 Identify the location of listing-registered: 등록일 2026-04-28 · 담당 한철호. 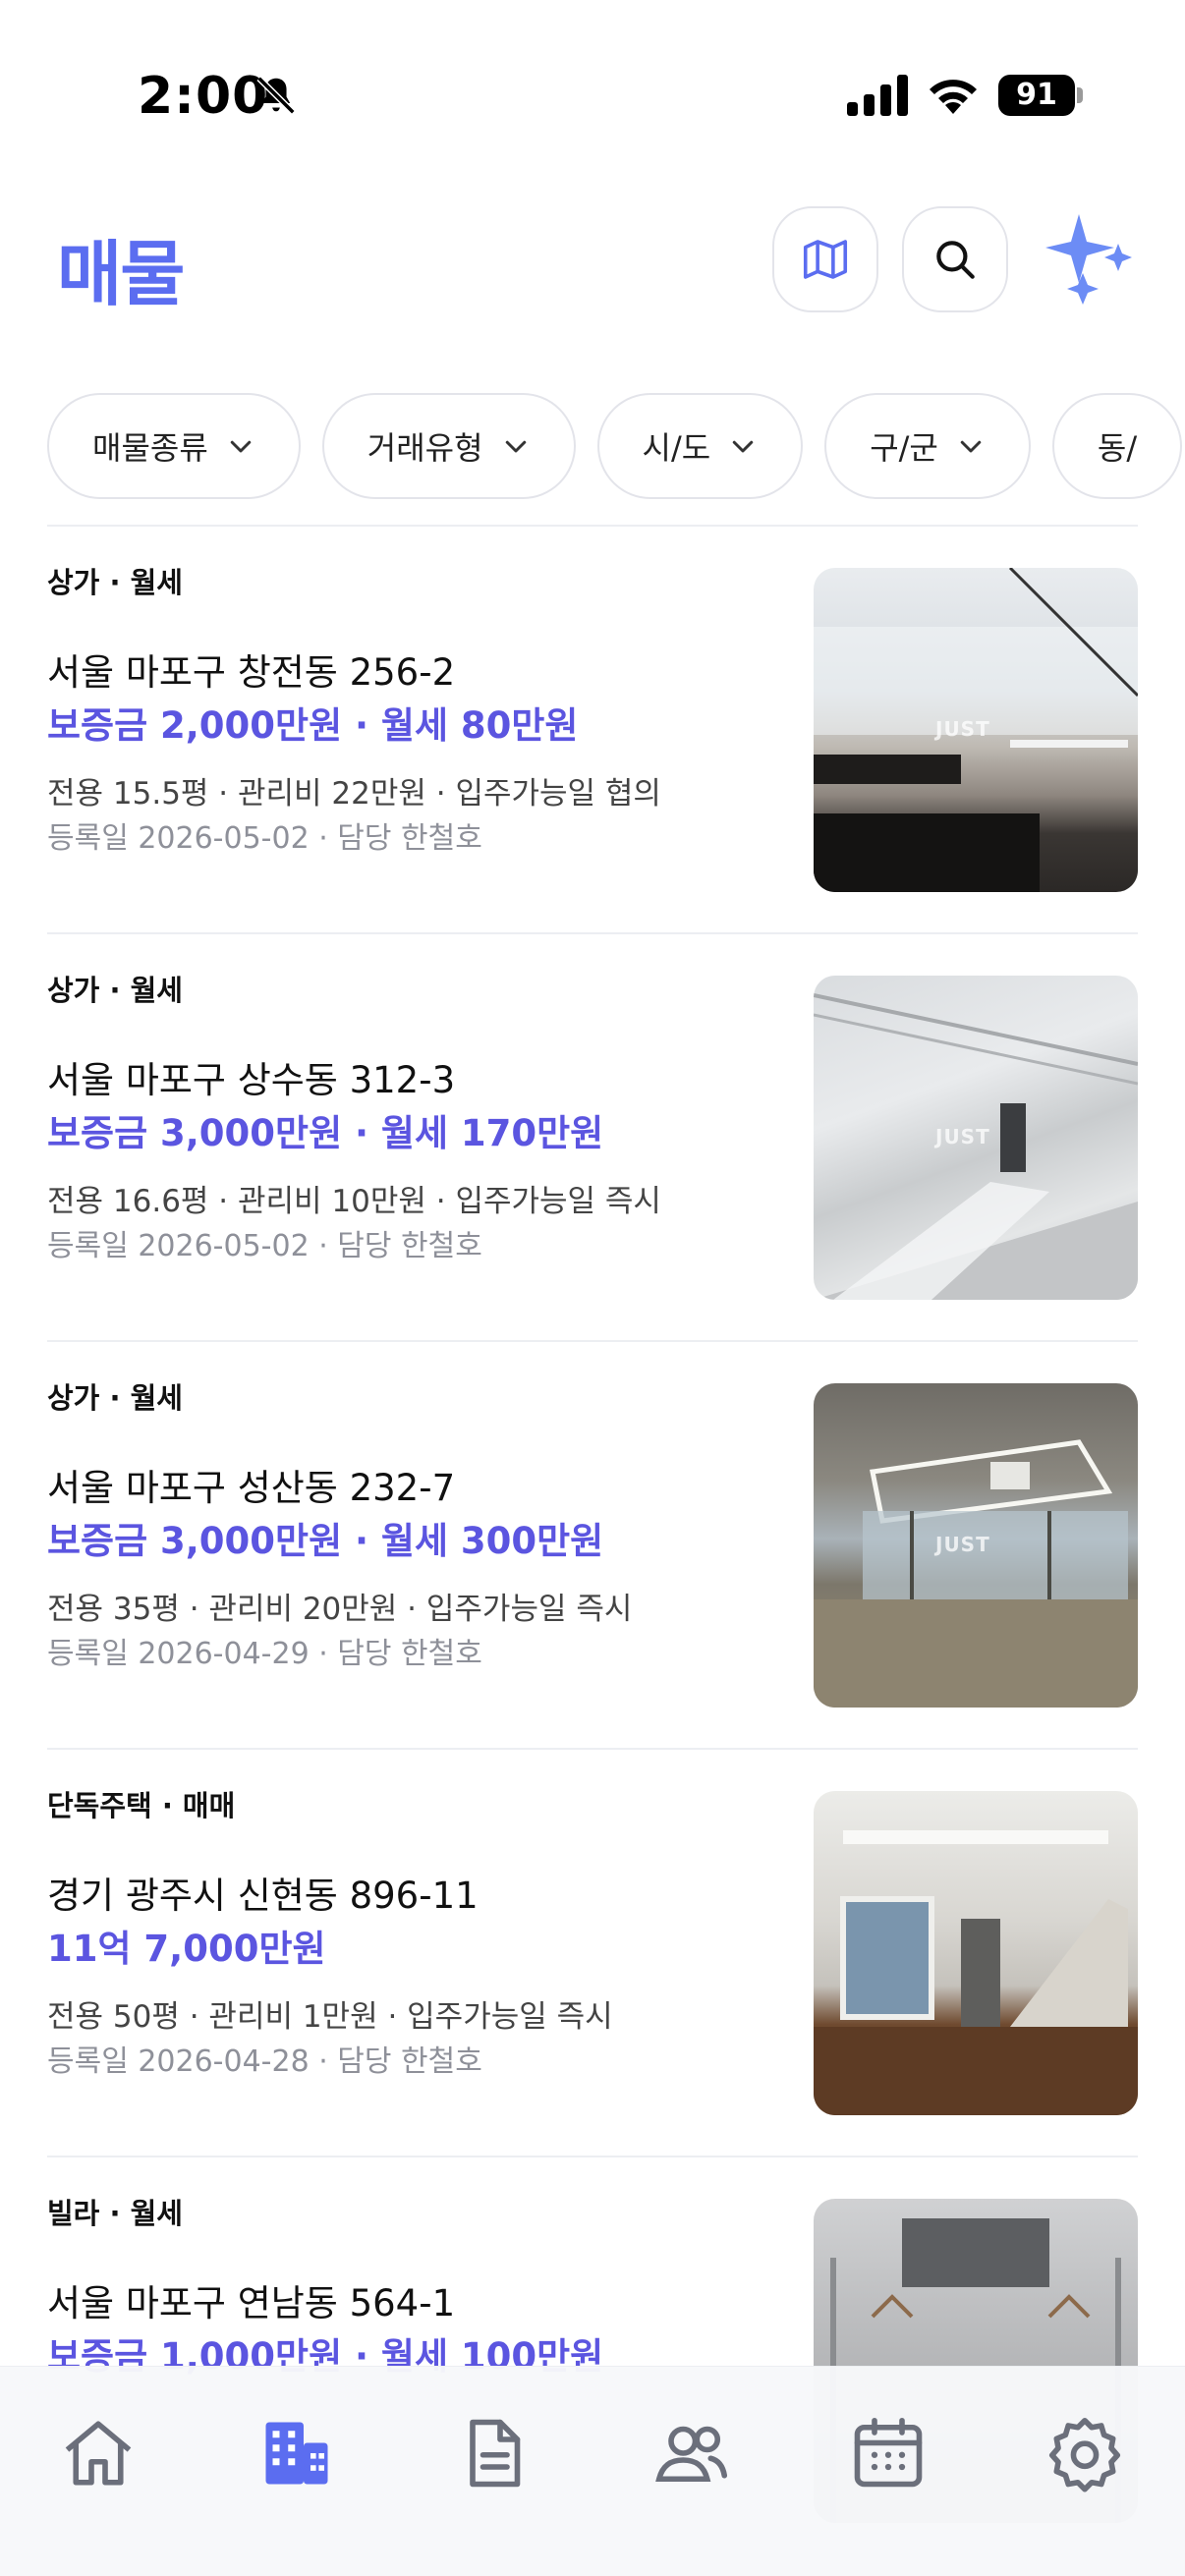
(264, 2061).